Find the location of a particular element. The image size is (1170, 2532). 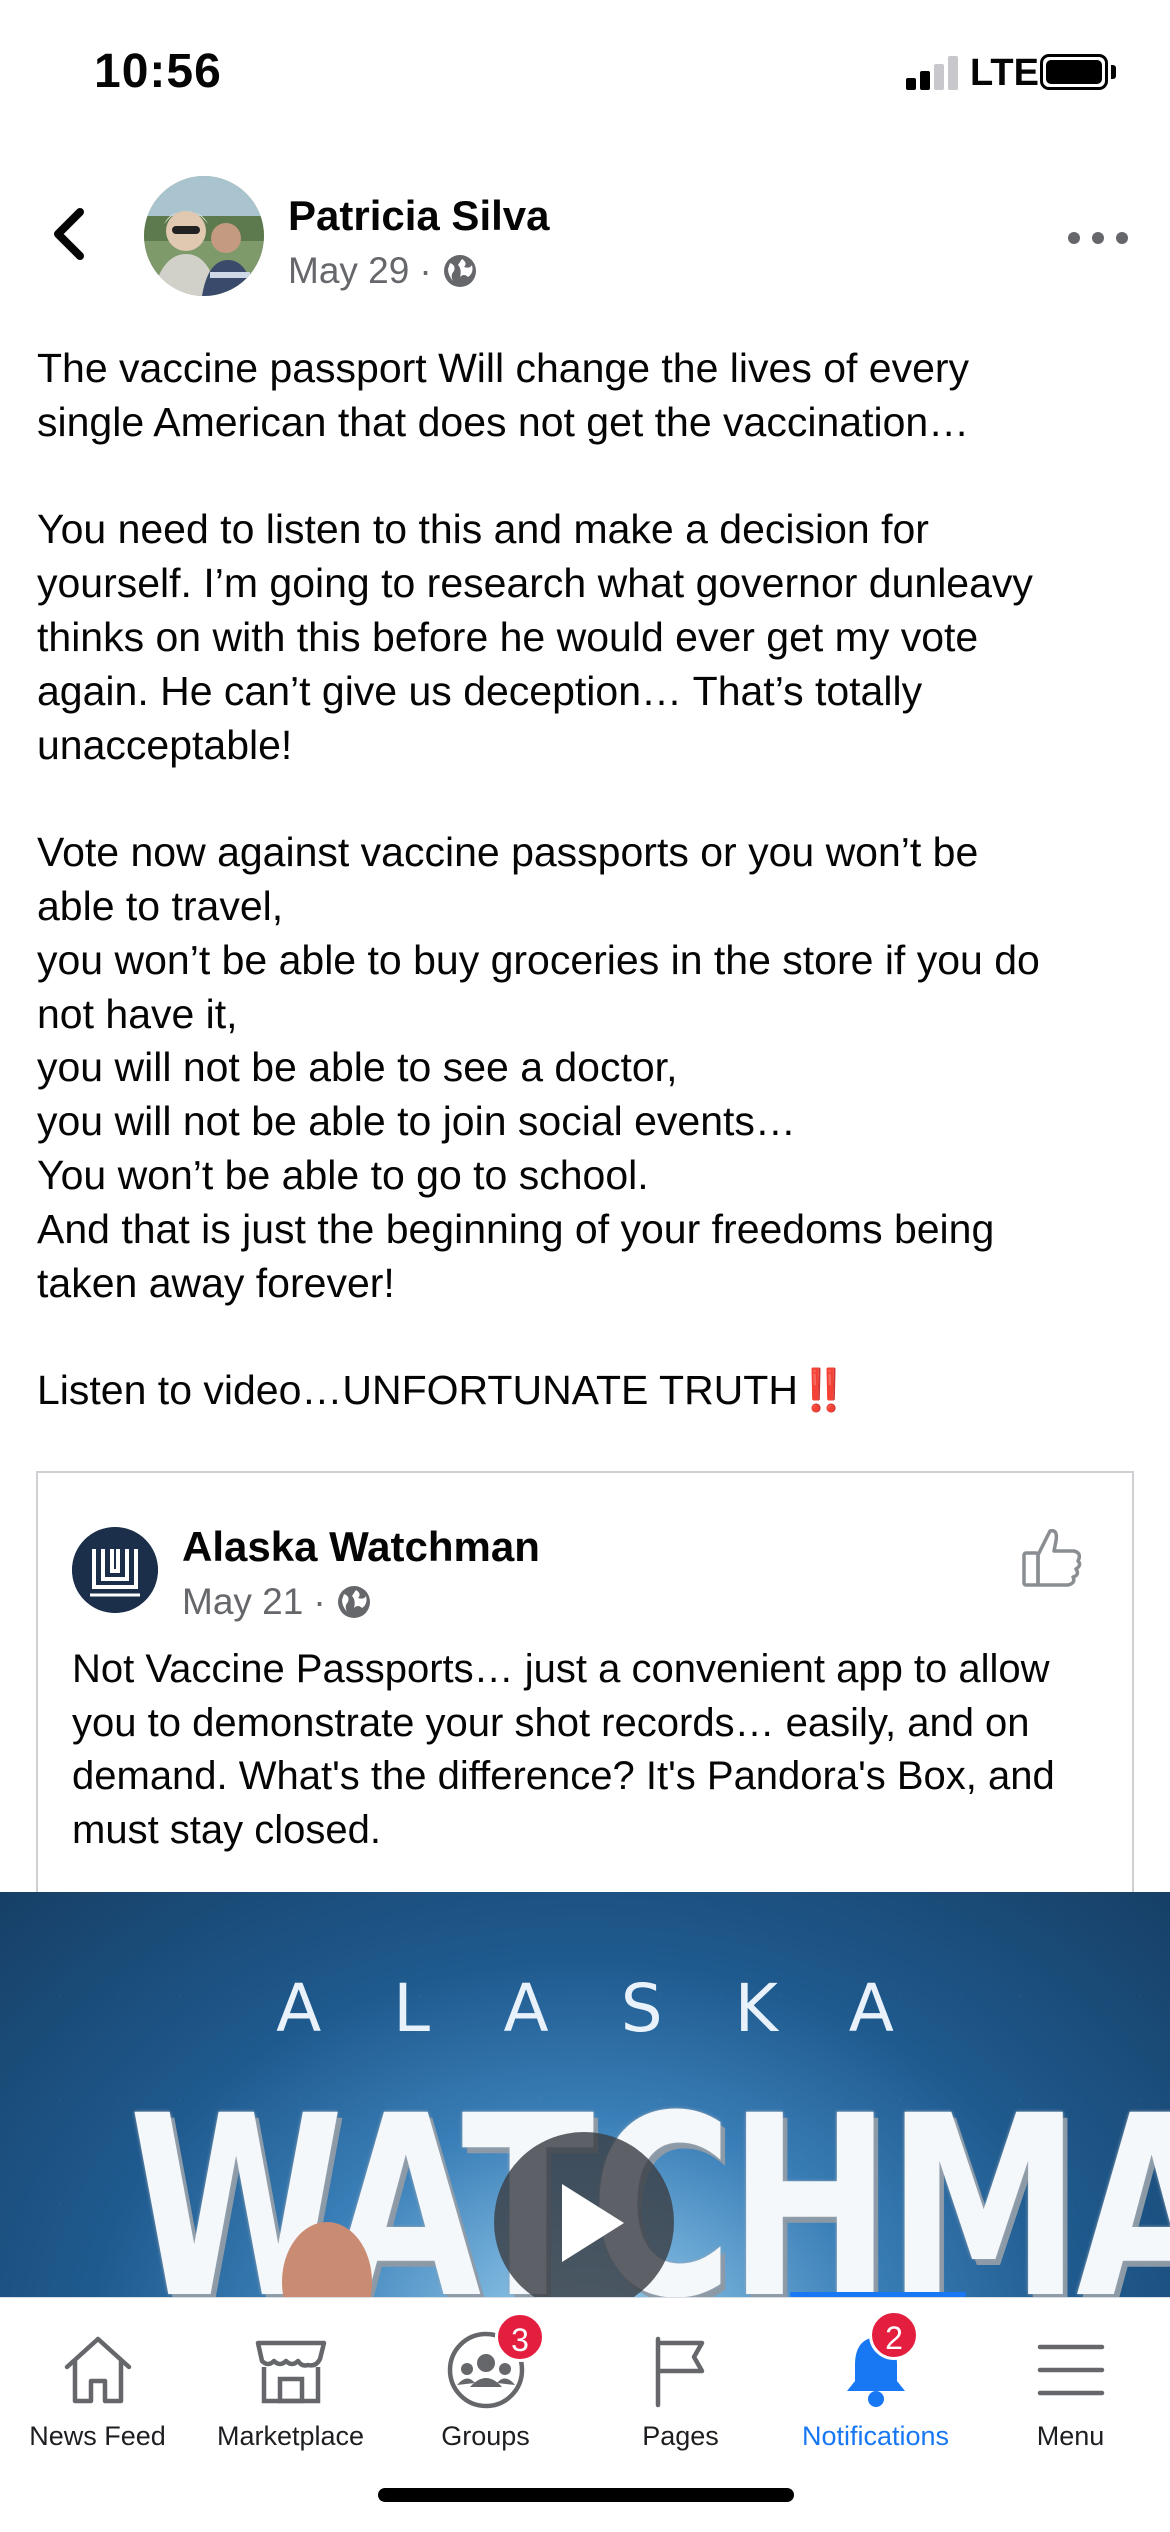

tab-marketplace: Marketplace is located at coordinates (290, 2382).